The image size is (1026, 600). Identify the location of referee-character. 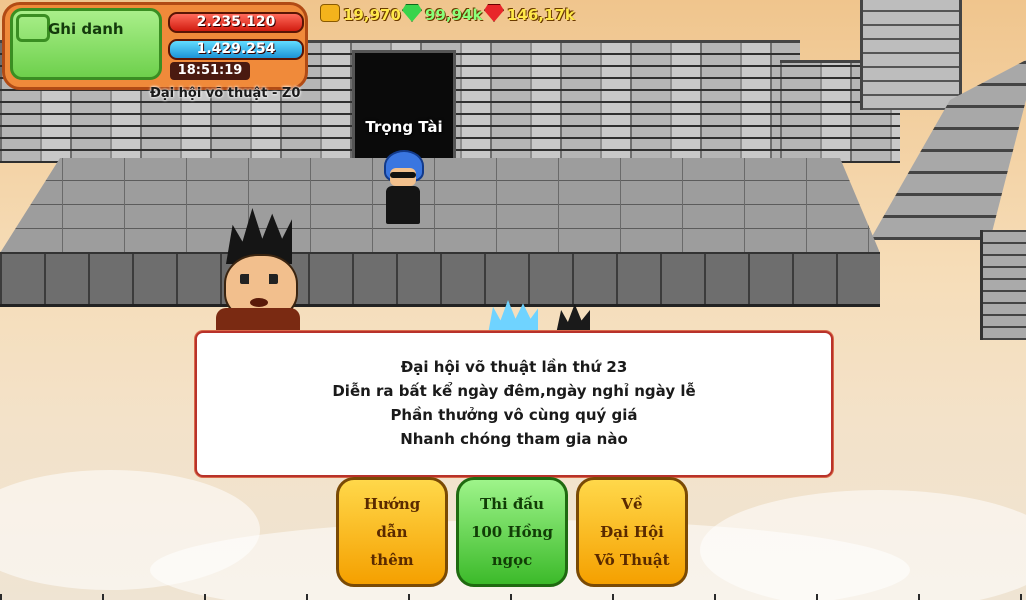
(403, 187).